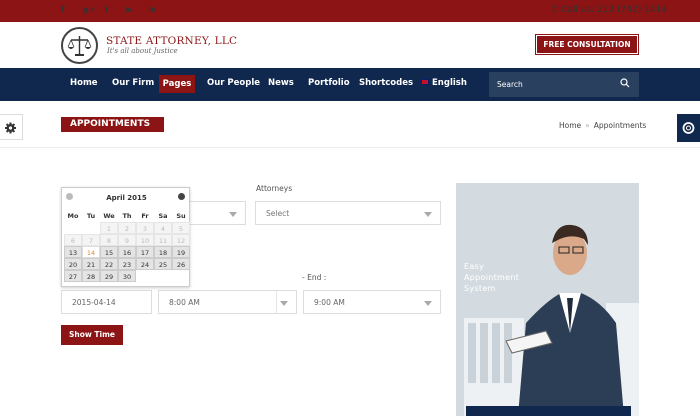  Describe the element at coordinates (587, 44) in the screenshot. I see `free-consultation-button: FREE CONSULTATION` at that location.